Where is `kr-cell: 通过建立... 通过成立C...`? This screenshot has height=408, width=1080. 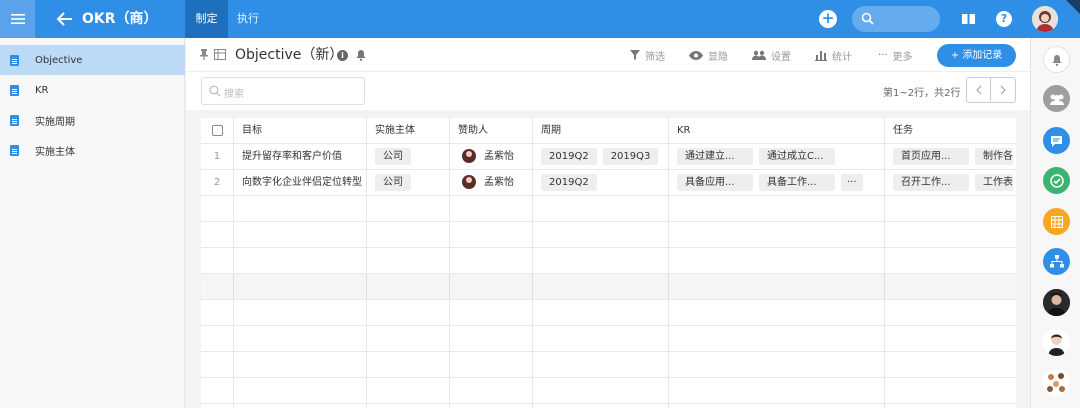
kr-cell: 通过建立... 通过成立C... is located at coordinates (777, 157).